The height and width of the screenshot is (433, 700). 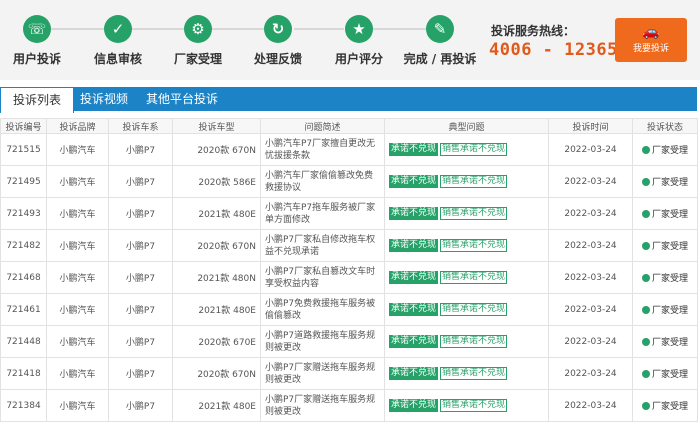 I want to click on submit-complaint-button: 🚗 我要投诉, so click(x=651, y=40).